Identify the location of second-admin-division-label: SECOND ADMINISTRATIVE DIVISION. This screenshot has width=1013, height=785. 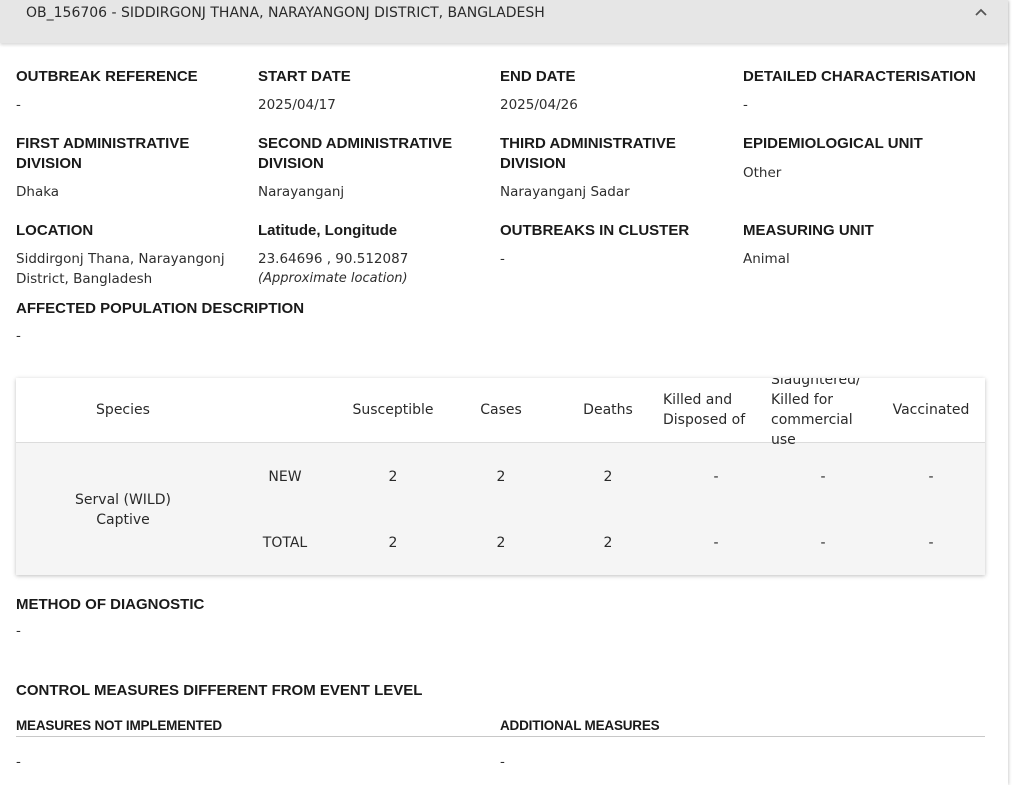
(355, 154).